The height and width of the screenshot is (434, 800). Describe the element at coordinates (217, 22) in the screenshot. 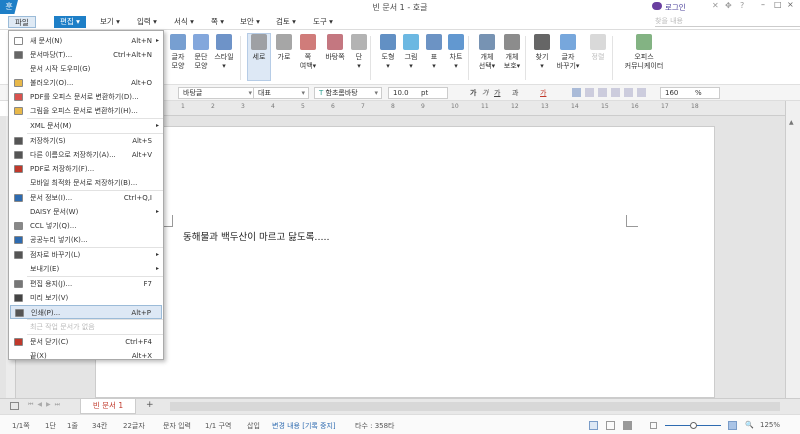

I see `menu-page: 쪽 ▾` at that location.